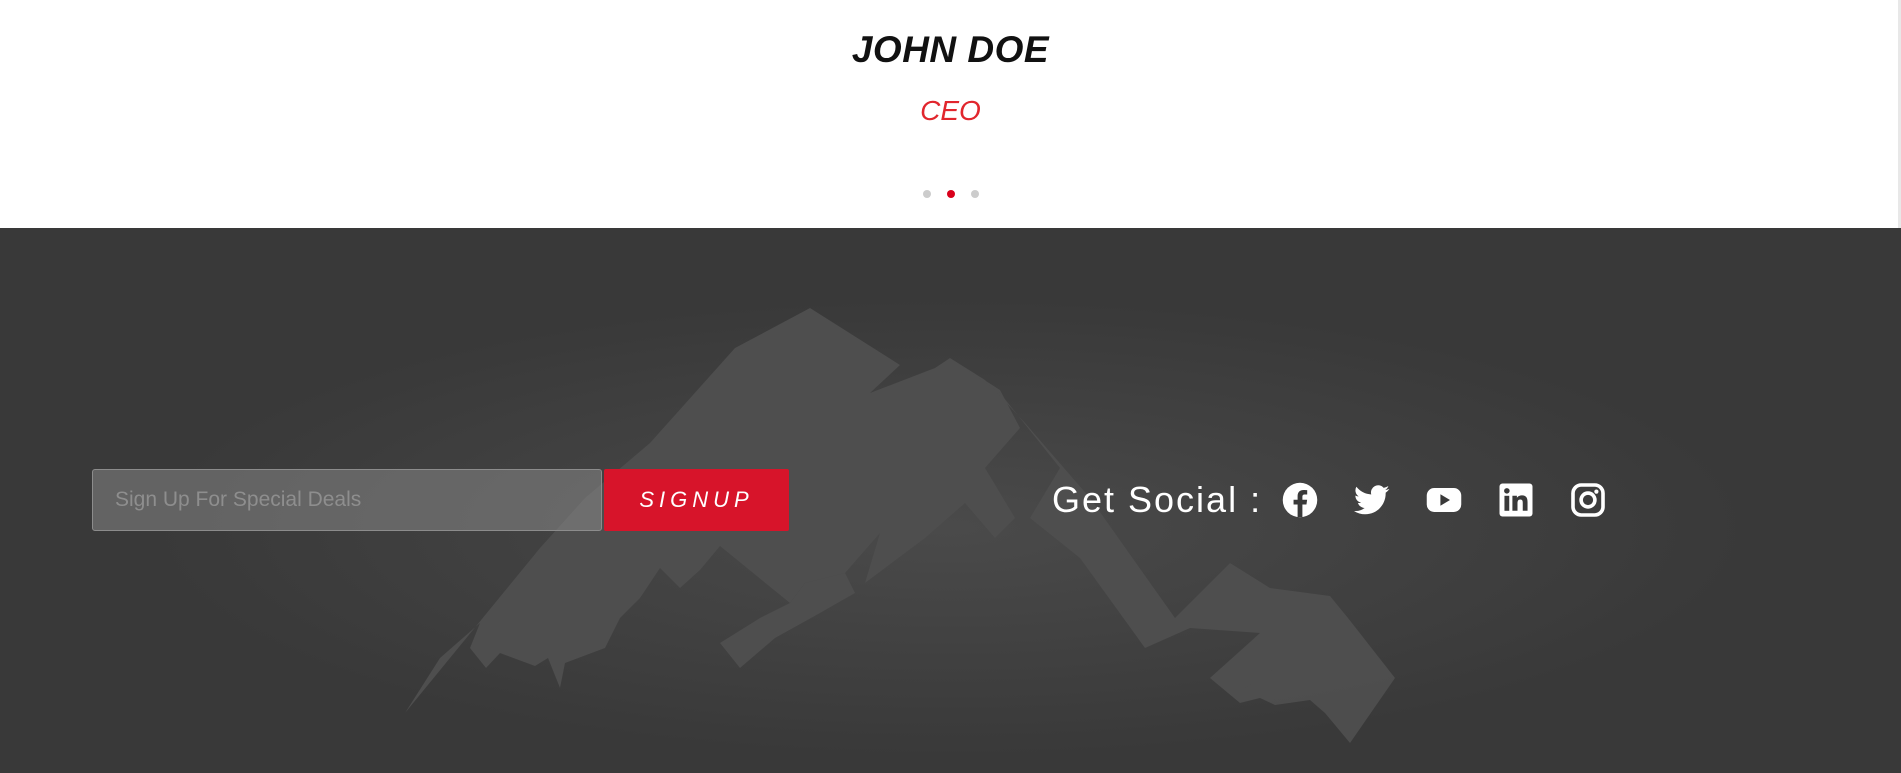 Image resolution: width=1901 pixels, height=773 pixels. What do you see at coordinates (1346, 500) in the screenshot?
I see `social-links: Get Social :` at bounding box center [1346, 500].